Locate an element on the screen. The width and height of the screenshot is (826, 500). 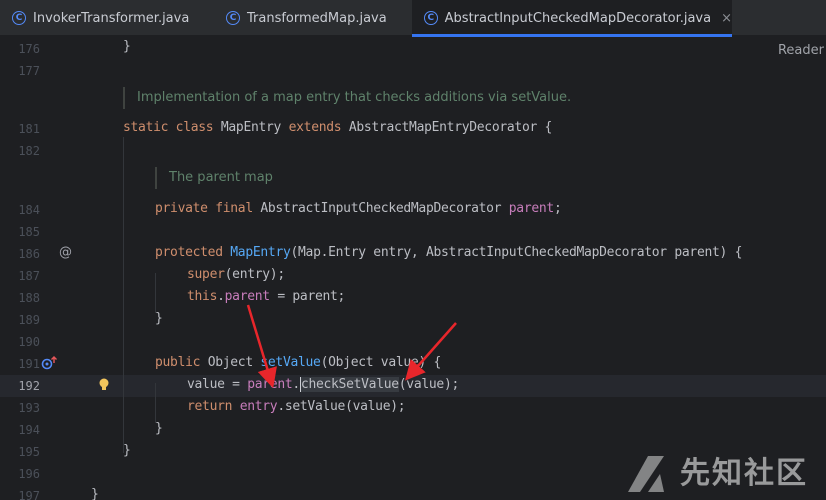
annotation-arrows is located at coordinates (351, 346).